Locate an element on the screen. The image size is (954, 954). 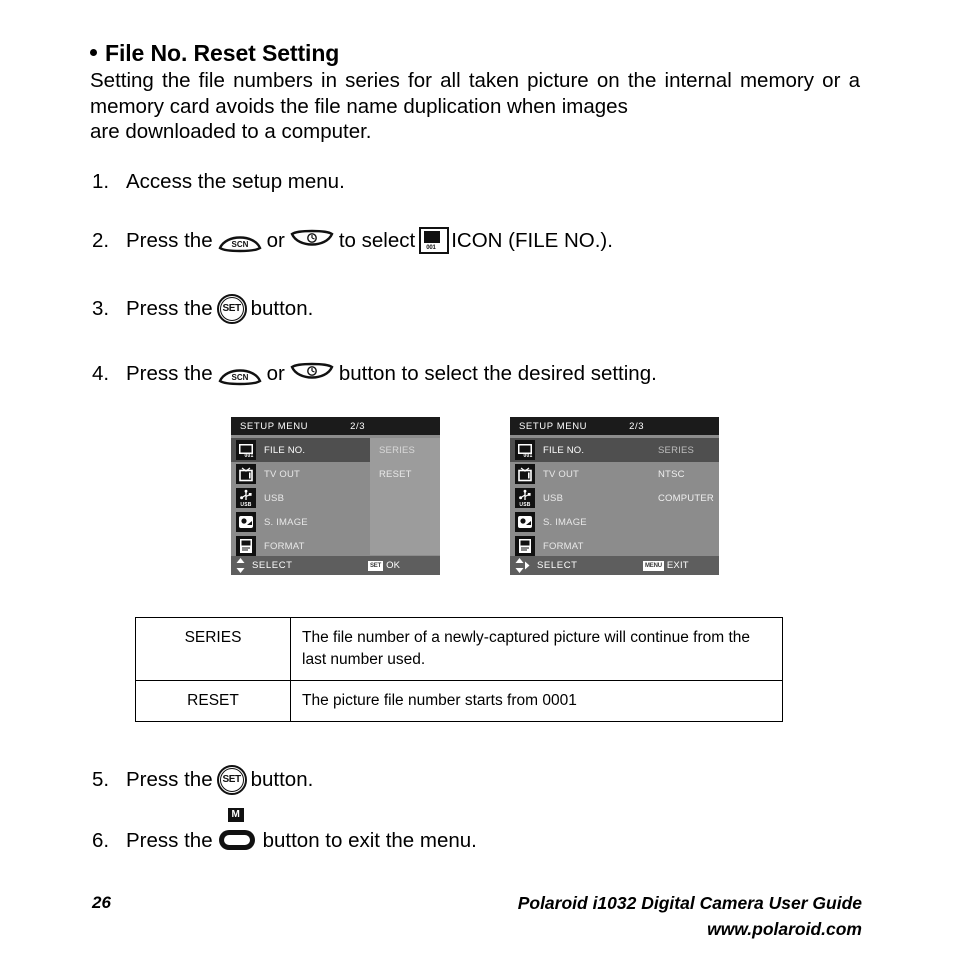
table-cell-description: The picture file number starts from 0001 is located at coordinates (536, 701).